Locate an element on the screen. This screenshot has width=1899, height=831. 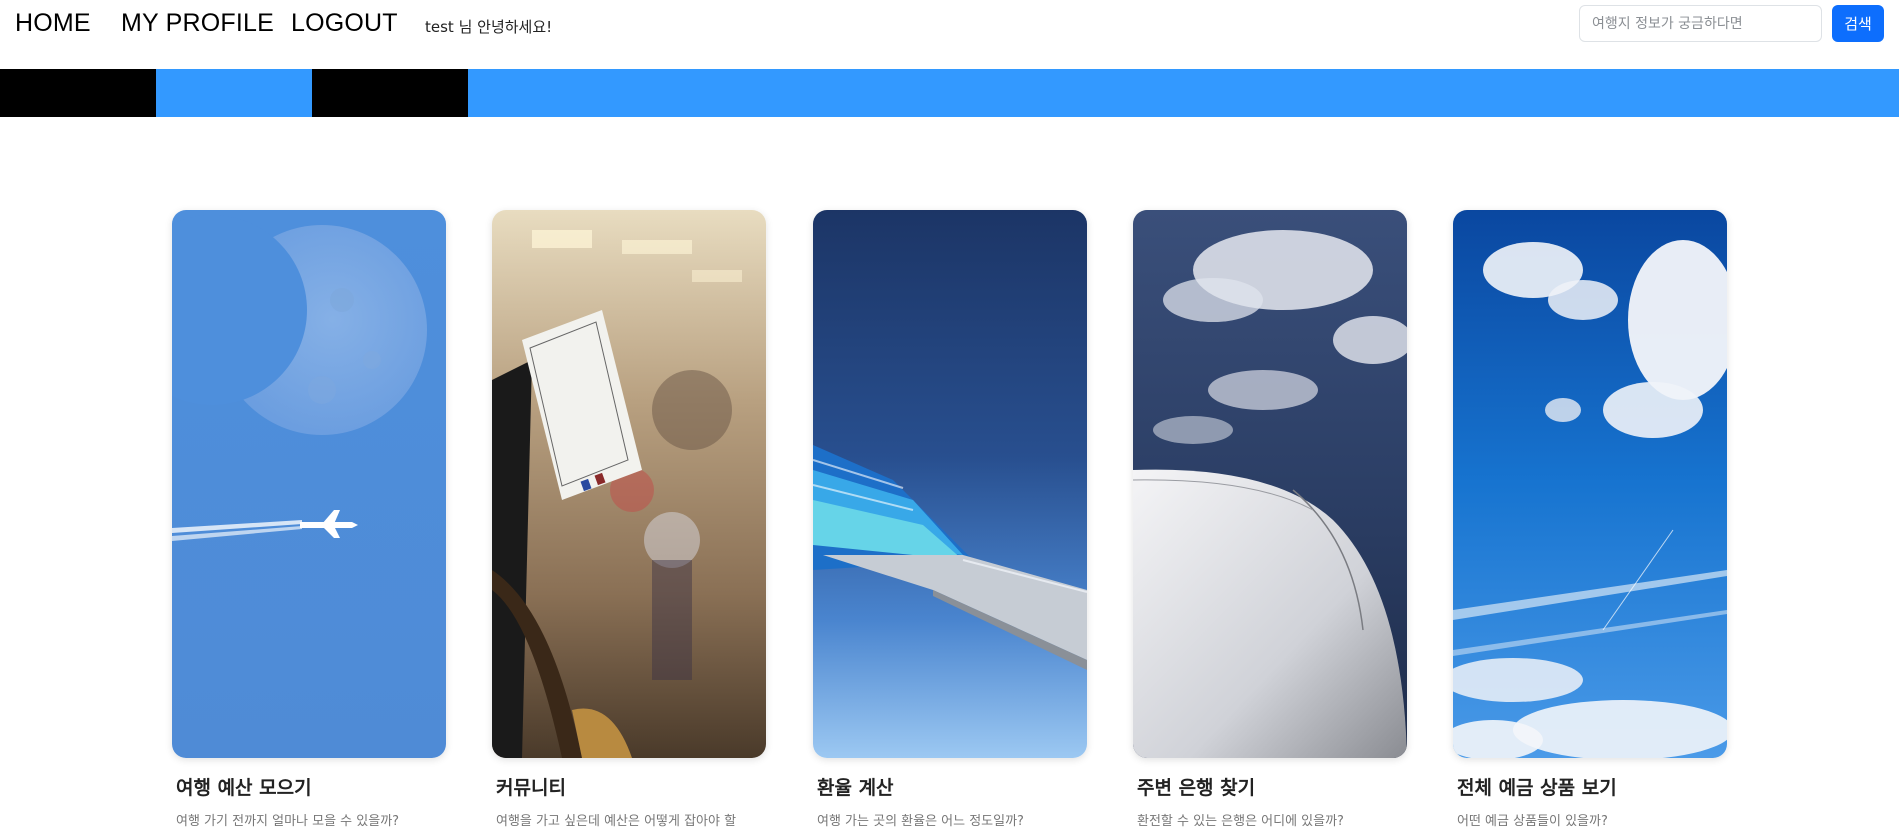
blue-sky-clouds-image is located at coordinates (1590, 484).